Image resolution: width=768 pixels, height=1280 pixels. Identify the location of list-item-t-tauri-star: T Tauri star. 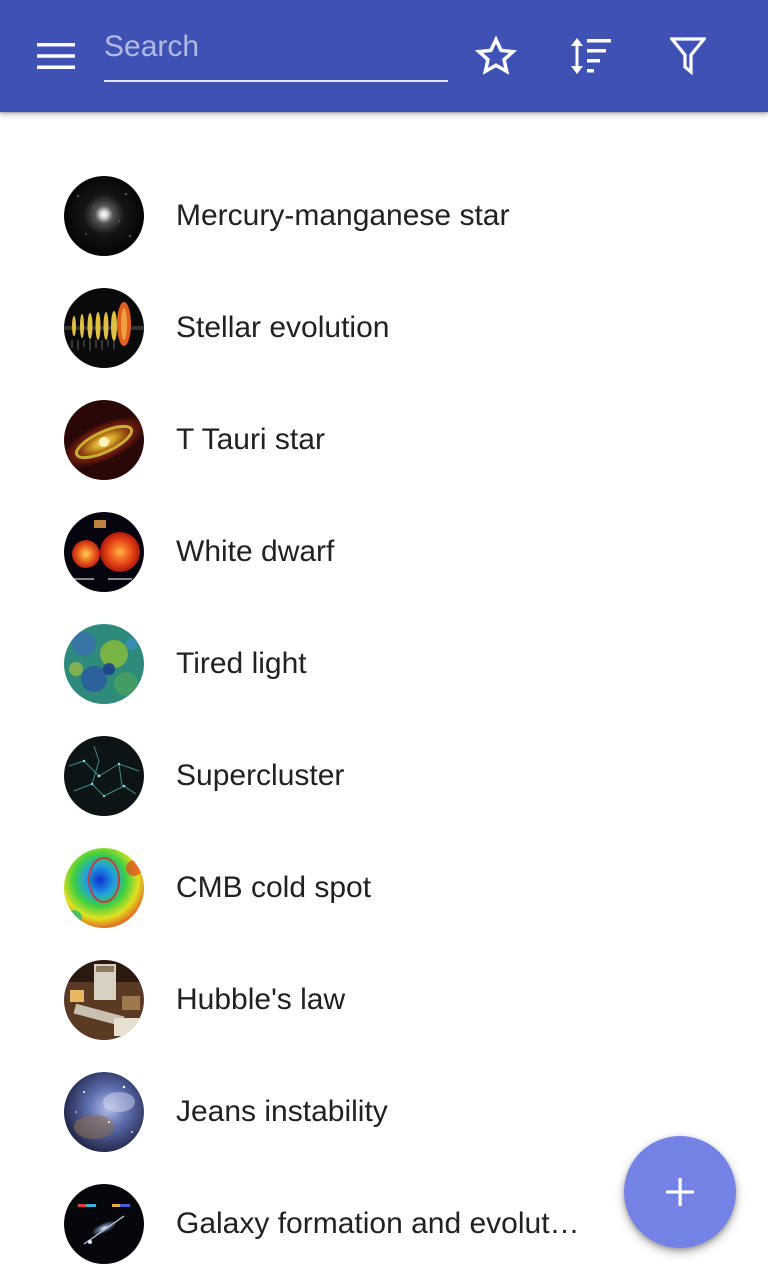
(384, 440).